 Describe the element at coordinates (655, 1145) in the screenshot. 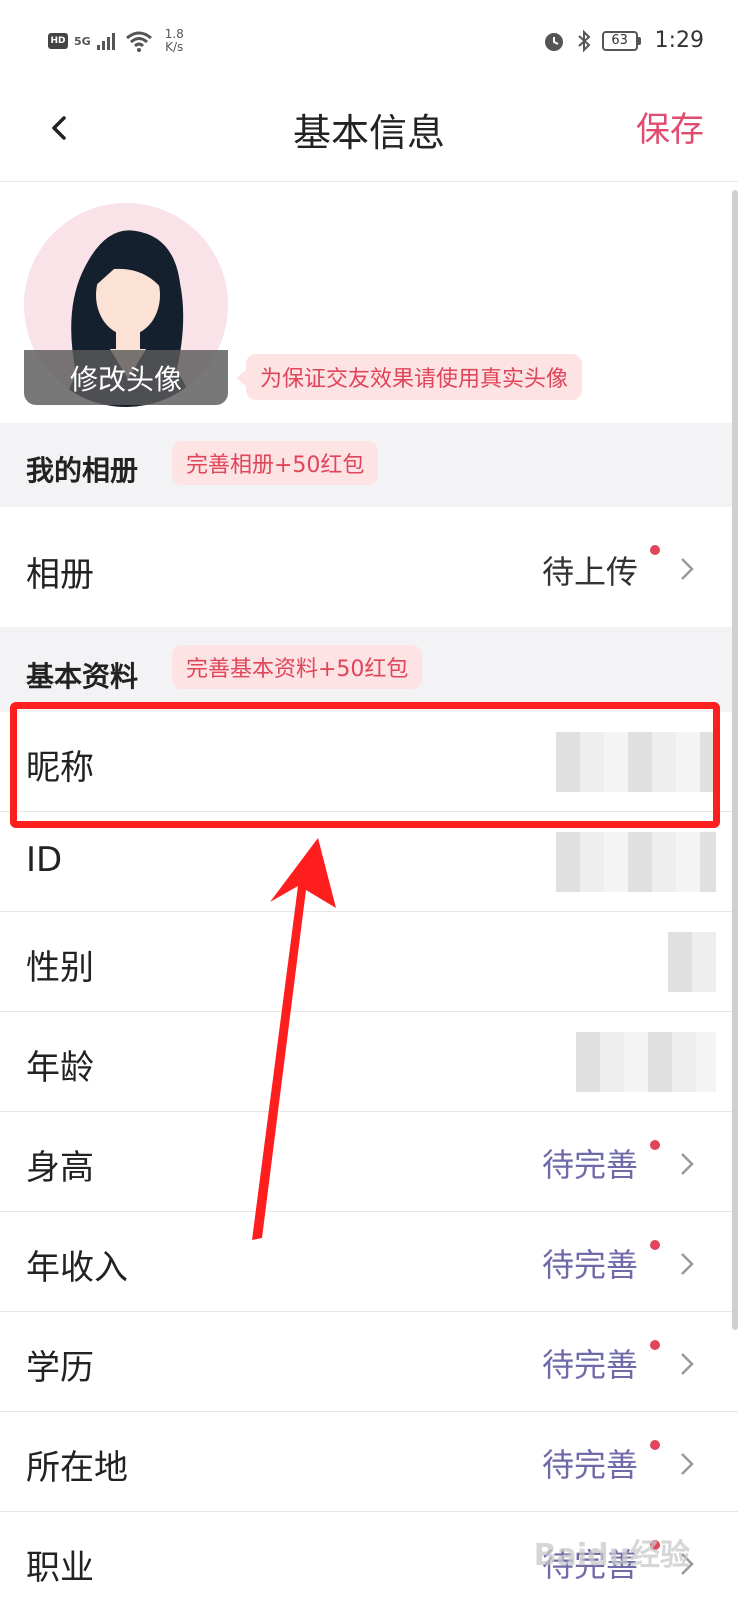

I see `height-red-dot` at that location.